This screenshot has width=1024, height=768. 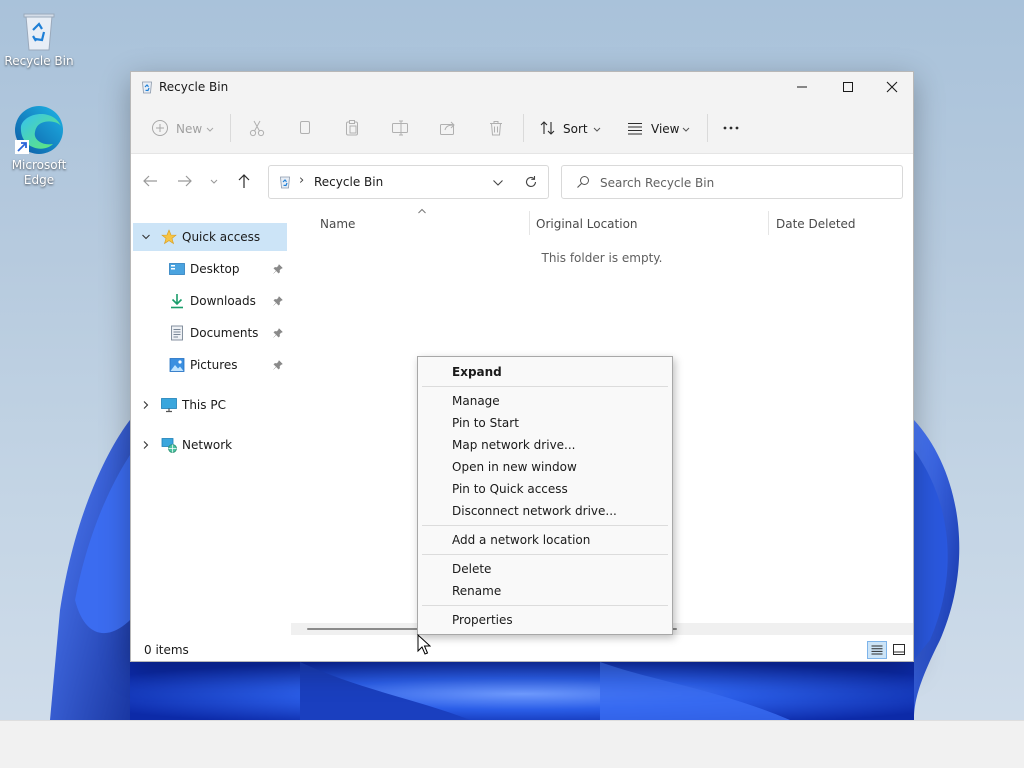 What do you see at coordinates (210, 365) in the screenshot?
I see `nav-item-pictures: Pictures` at bounding box center [210, 365].